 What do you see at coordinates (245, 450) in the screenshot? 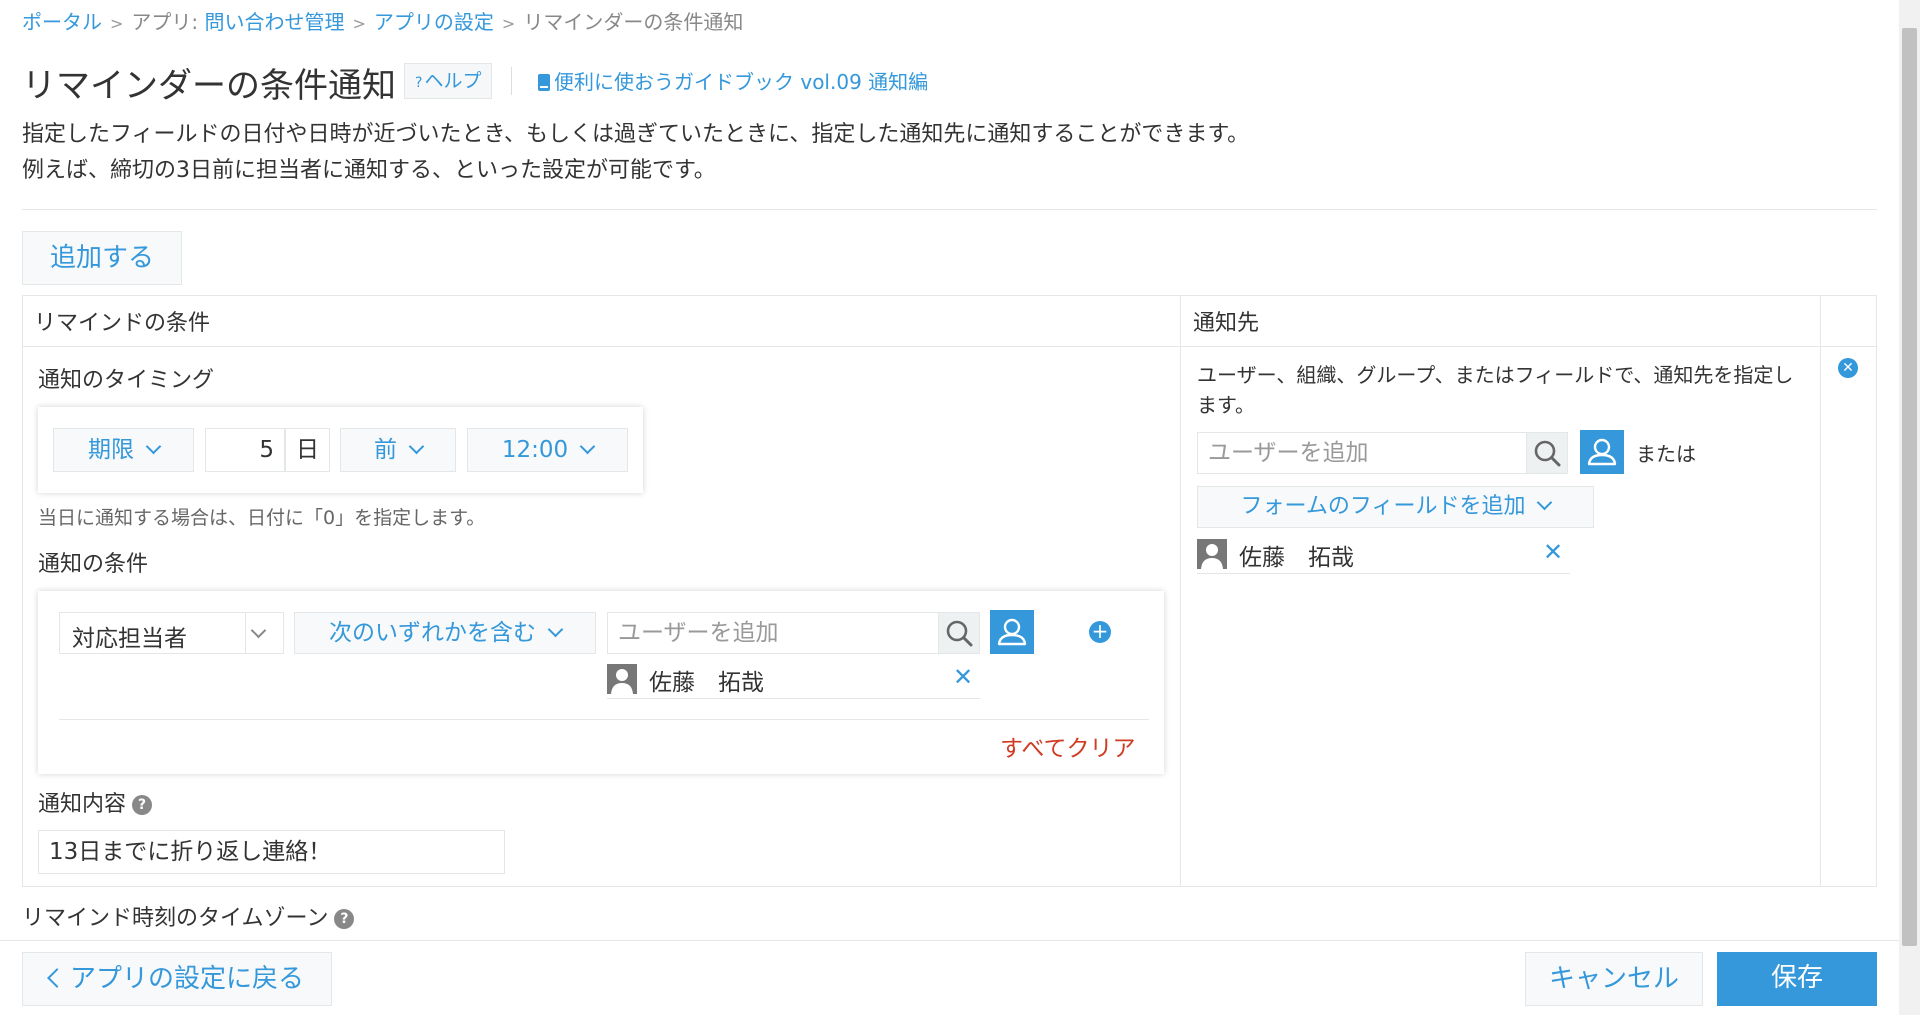
I see `days-input: 5` at bounding box center [245, 450].